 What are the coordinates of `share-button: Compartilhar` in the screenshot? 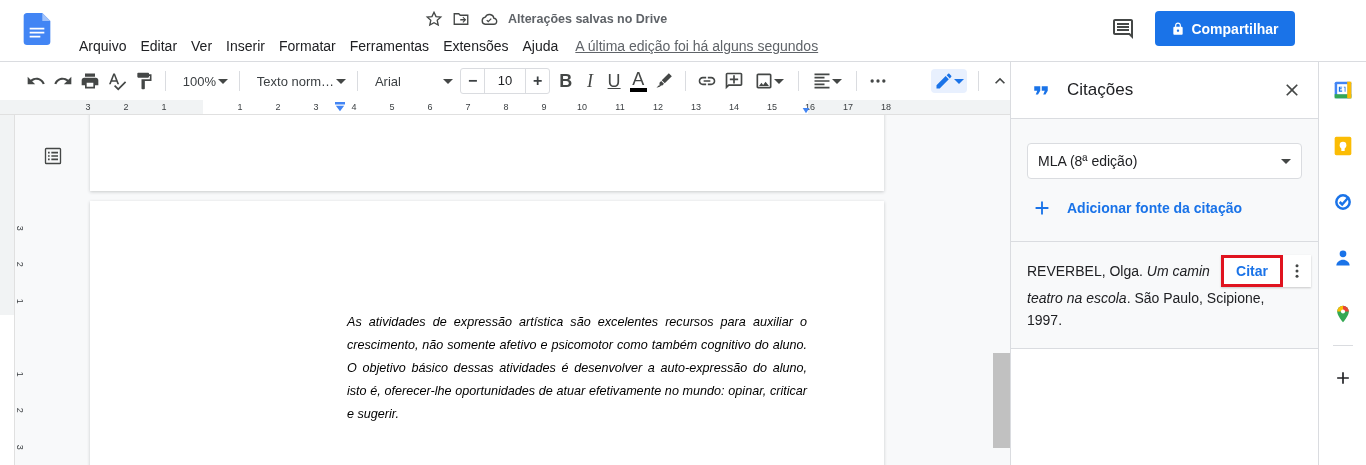 It's located at (1225, 28).